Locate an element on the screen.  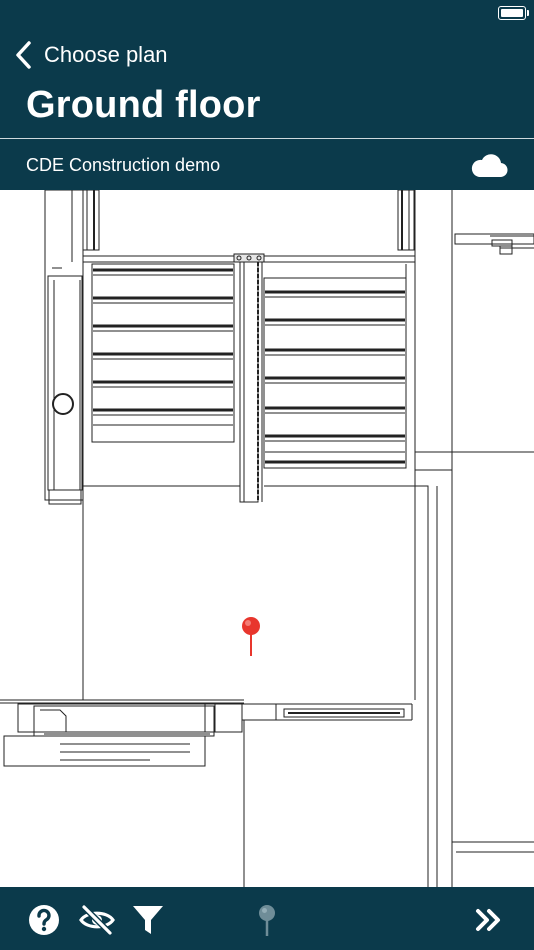
back-button-label: Choose plan is located at coordinates (106, 54).